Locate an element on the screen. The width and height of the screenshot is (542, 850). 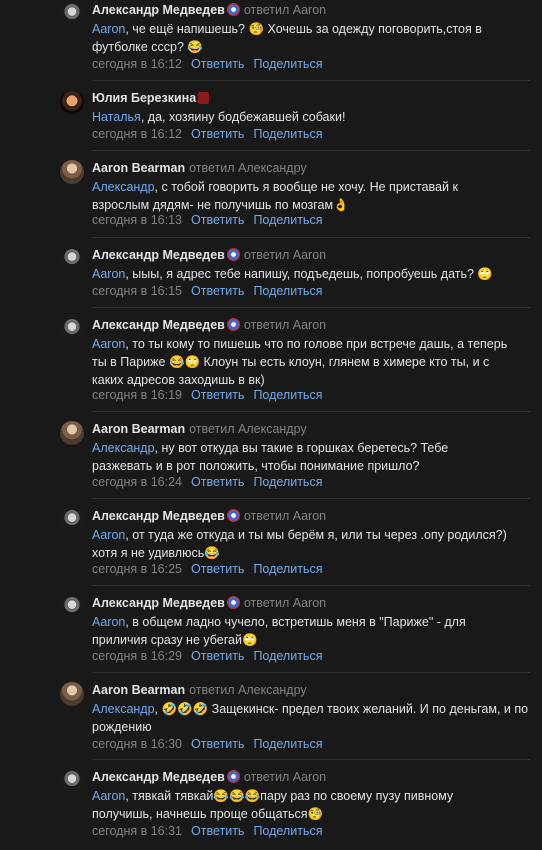
comment-date: сегодня в 16:31 is located at coordinates (137, 831).